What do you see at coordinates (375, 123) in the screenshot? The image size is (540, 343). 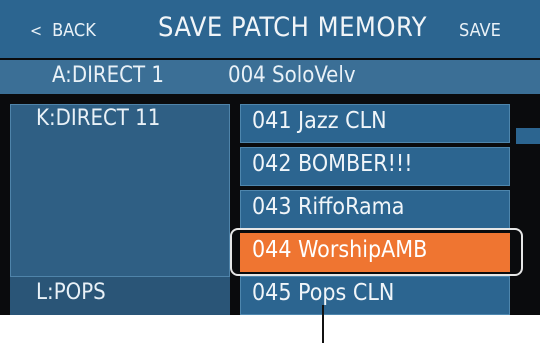 I see `patch-item-041: 041 Jazz CLN` at bounding box center [375, 123].